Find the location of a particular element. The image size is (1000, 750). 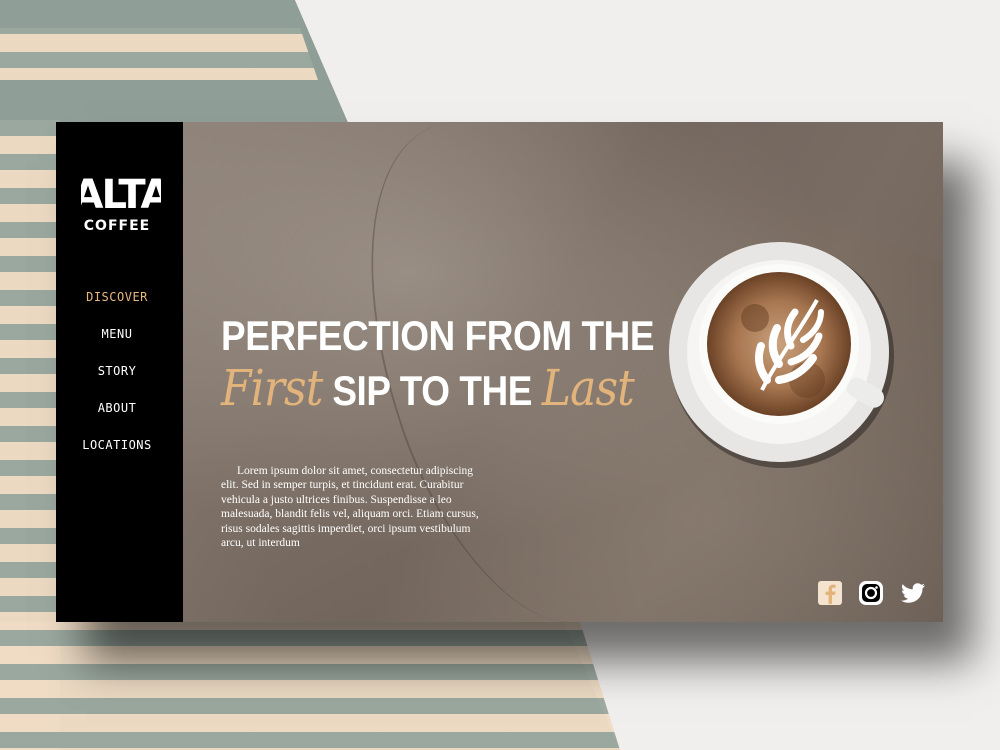

social-links is located at coordinates (872, 593).